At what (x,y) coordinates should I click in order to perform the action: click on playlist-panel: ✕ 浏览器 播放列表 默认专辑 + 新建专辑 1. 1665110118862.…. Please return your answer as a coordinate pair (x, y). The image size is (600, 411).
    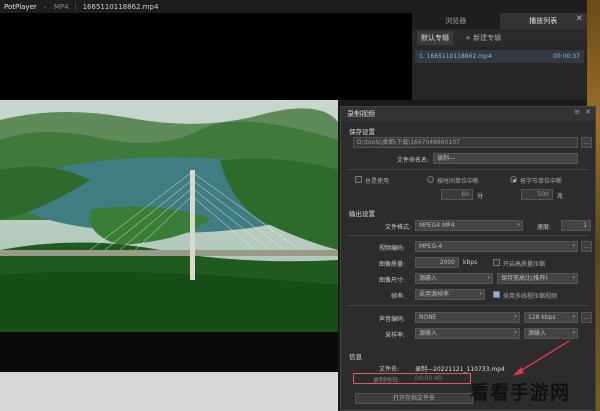
    Looking at the image, I should click on (499, 56).